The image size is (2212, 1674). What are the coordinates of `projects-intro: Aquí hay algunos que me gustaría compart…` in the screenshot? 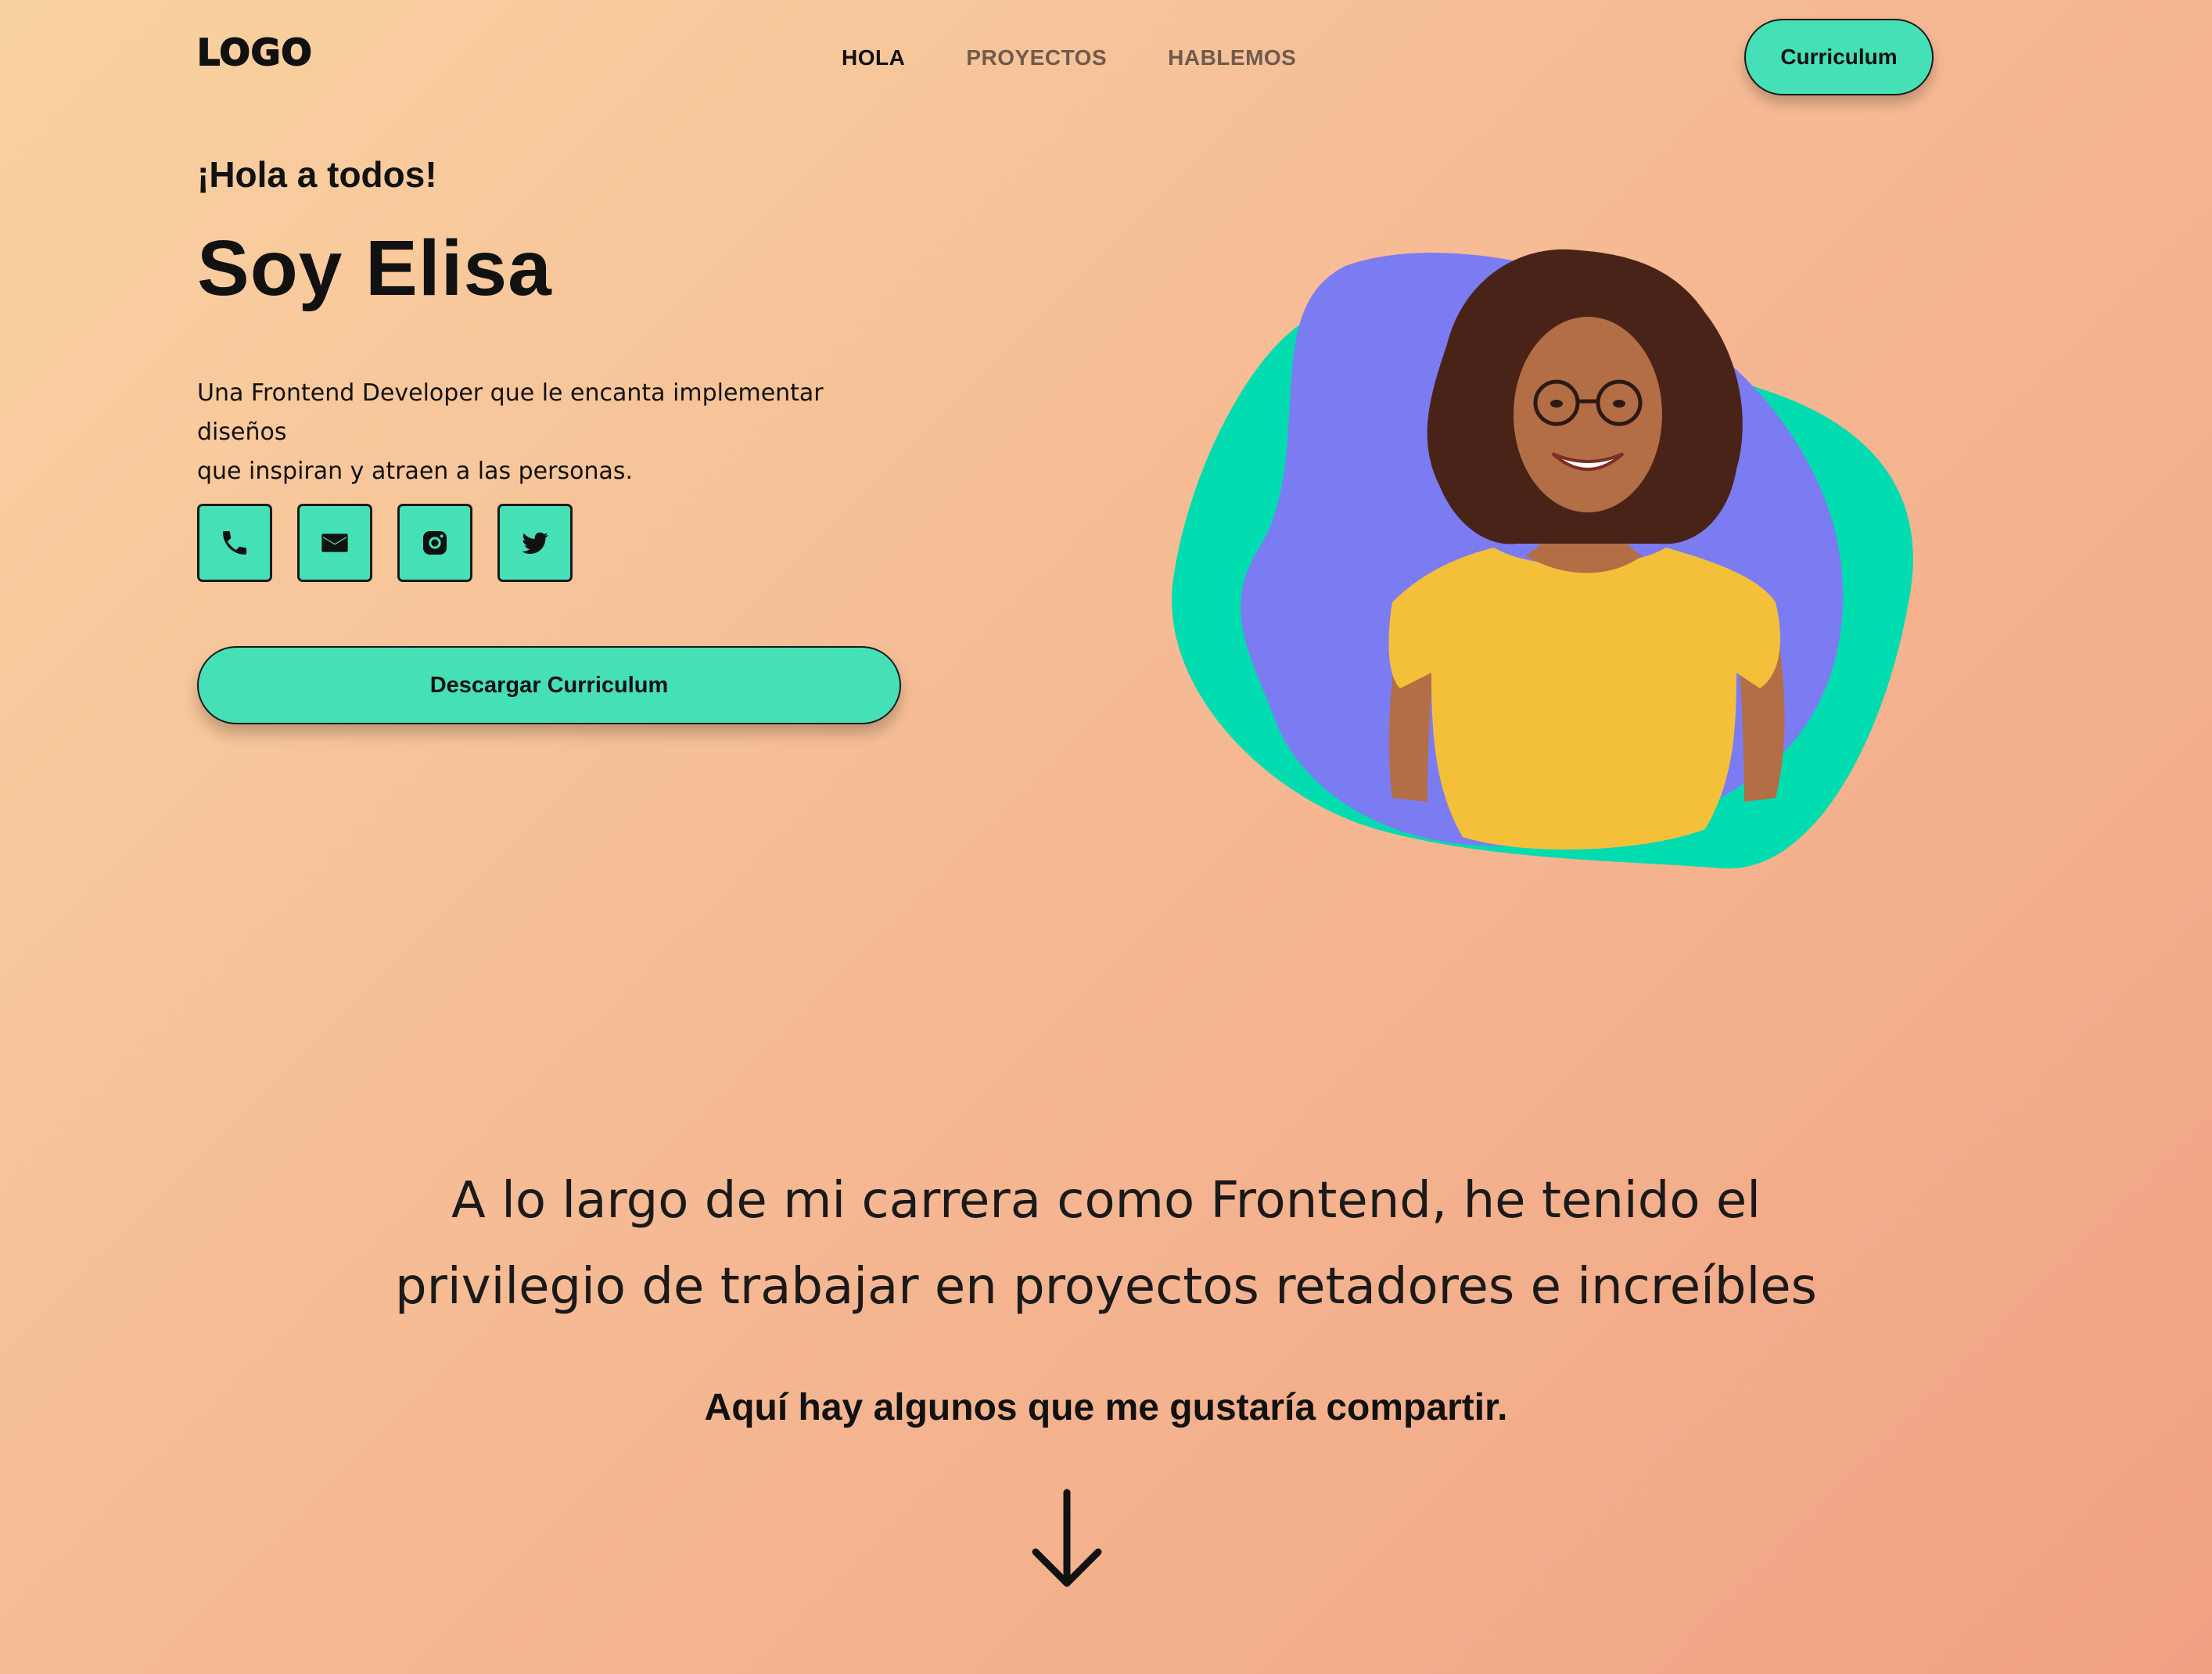 It's located at (1106, 1407).